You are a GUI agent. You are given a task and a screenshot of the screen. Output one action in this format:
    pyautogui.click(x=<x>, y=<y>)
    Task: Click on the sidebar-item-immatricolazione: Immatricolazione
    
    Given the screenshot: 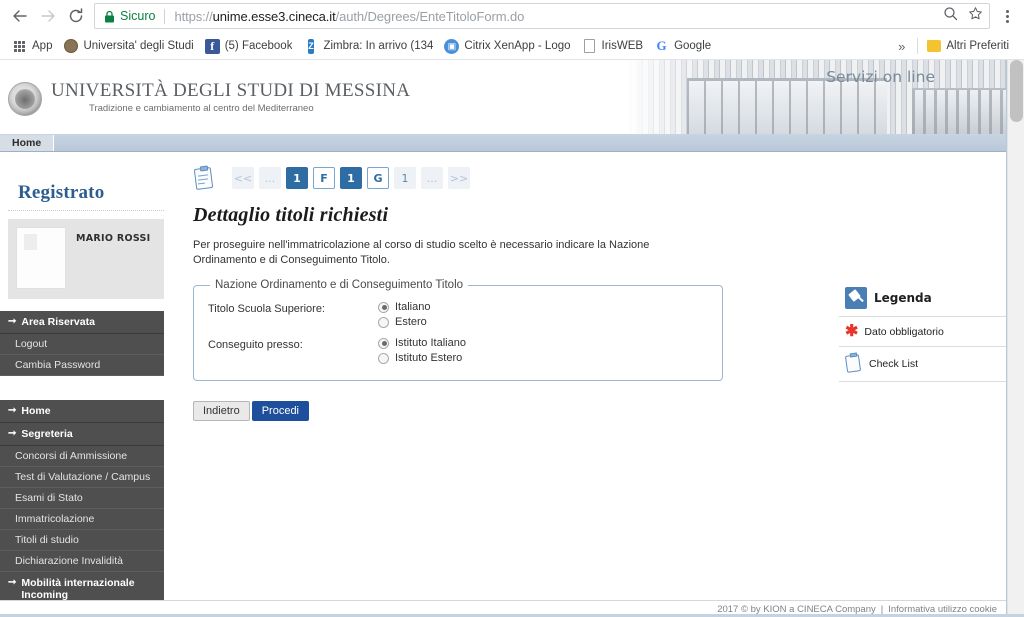 What is the action you would take?
    pyautogui.click(x=82, y=519)
    